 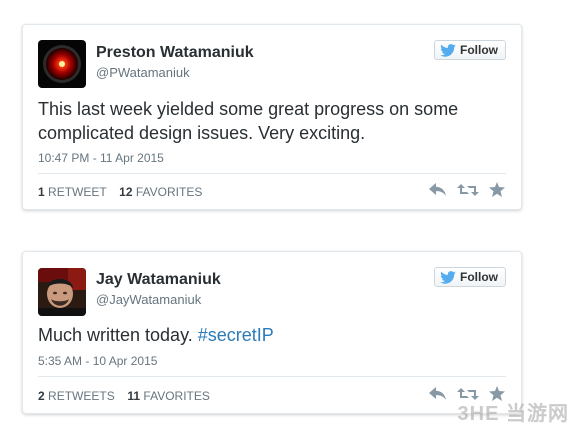 I want to click on retweet-label: RETWEETS, so click(x=81, y=396).